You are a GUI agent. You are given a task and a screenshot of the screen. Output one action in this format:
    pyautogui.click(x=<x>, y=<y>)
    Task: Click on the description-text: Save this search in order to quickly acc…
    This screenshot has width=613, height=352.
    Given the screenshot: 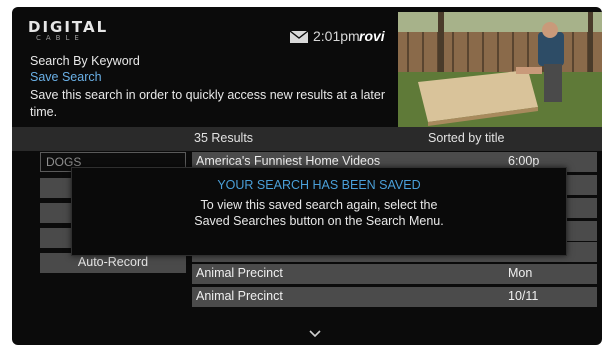 What is the action you would take?
    pyautogui.click(x=208, y=103)
    